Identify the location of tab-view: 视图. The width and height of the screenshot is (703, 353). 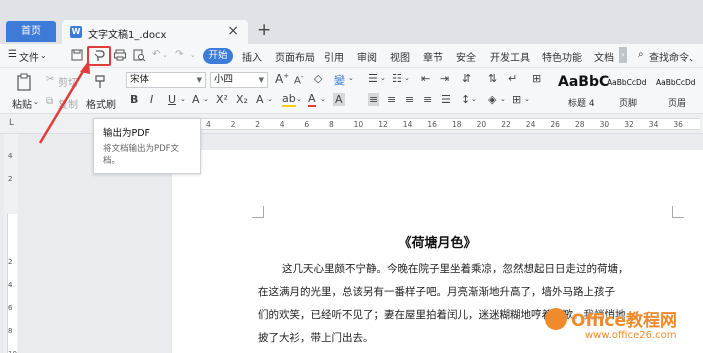
(400, 56).